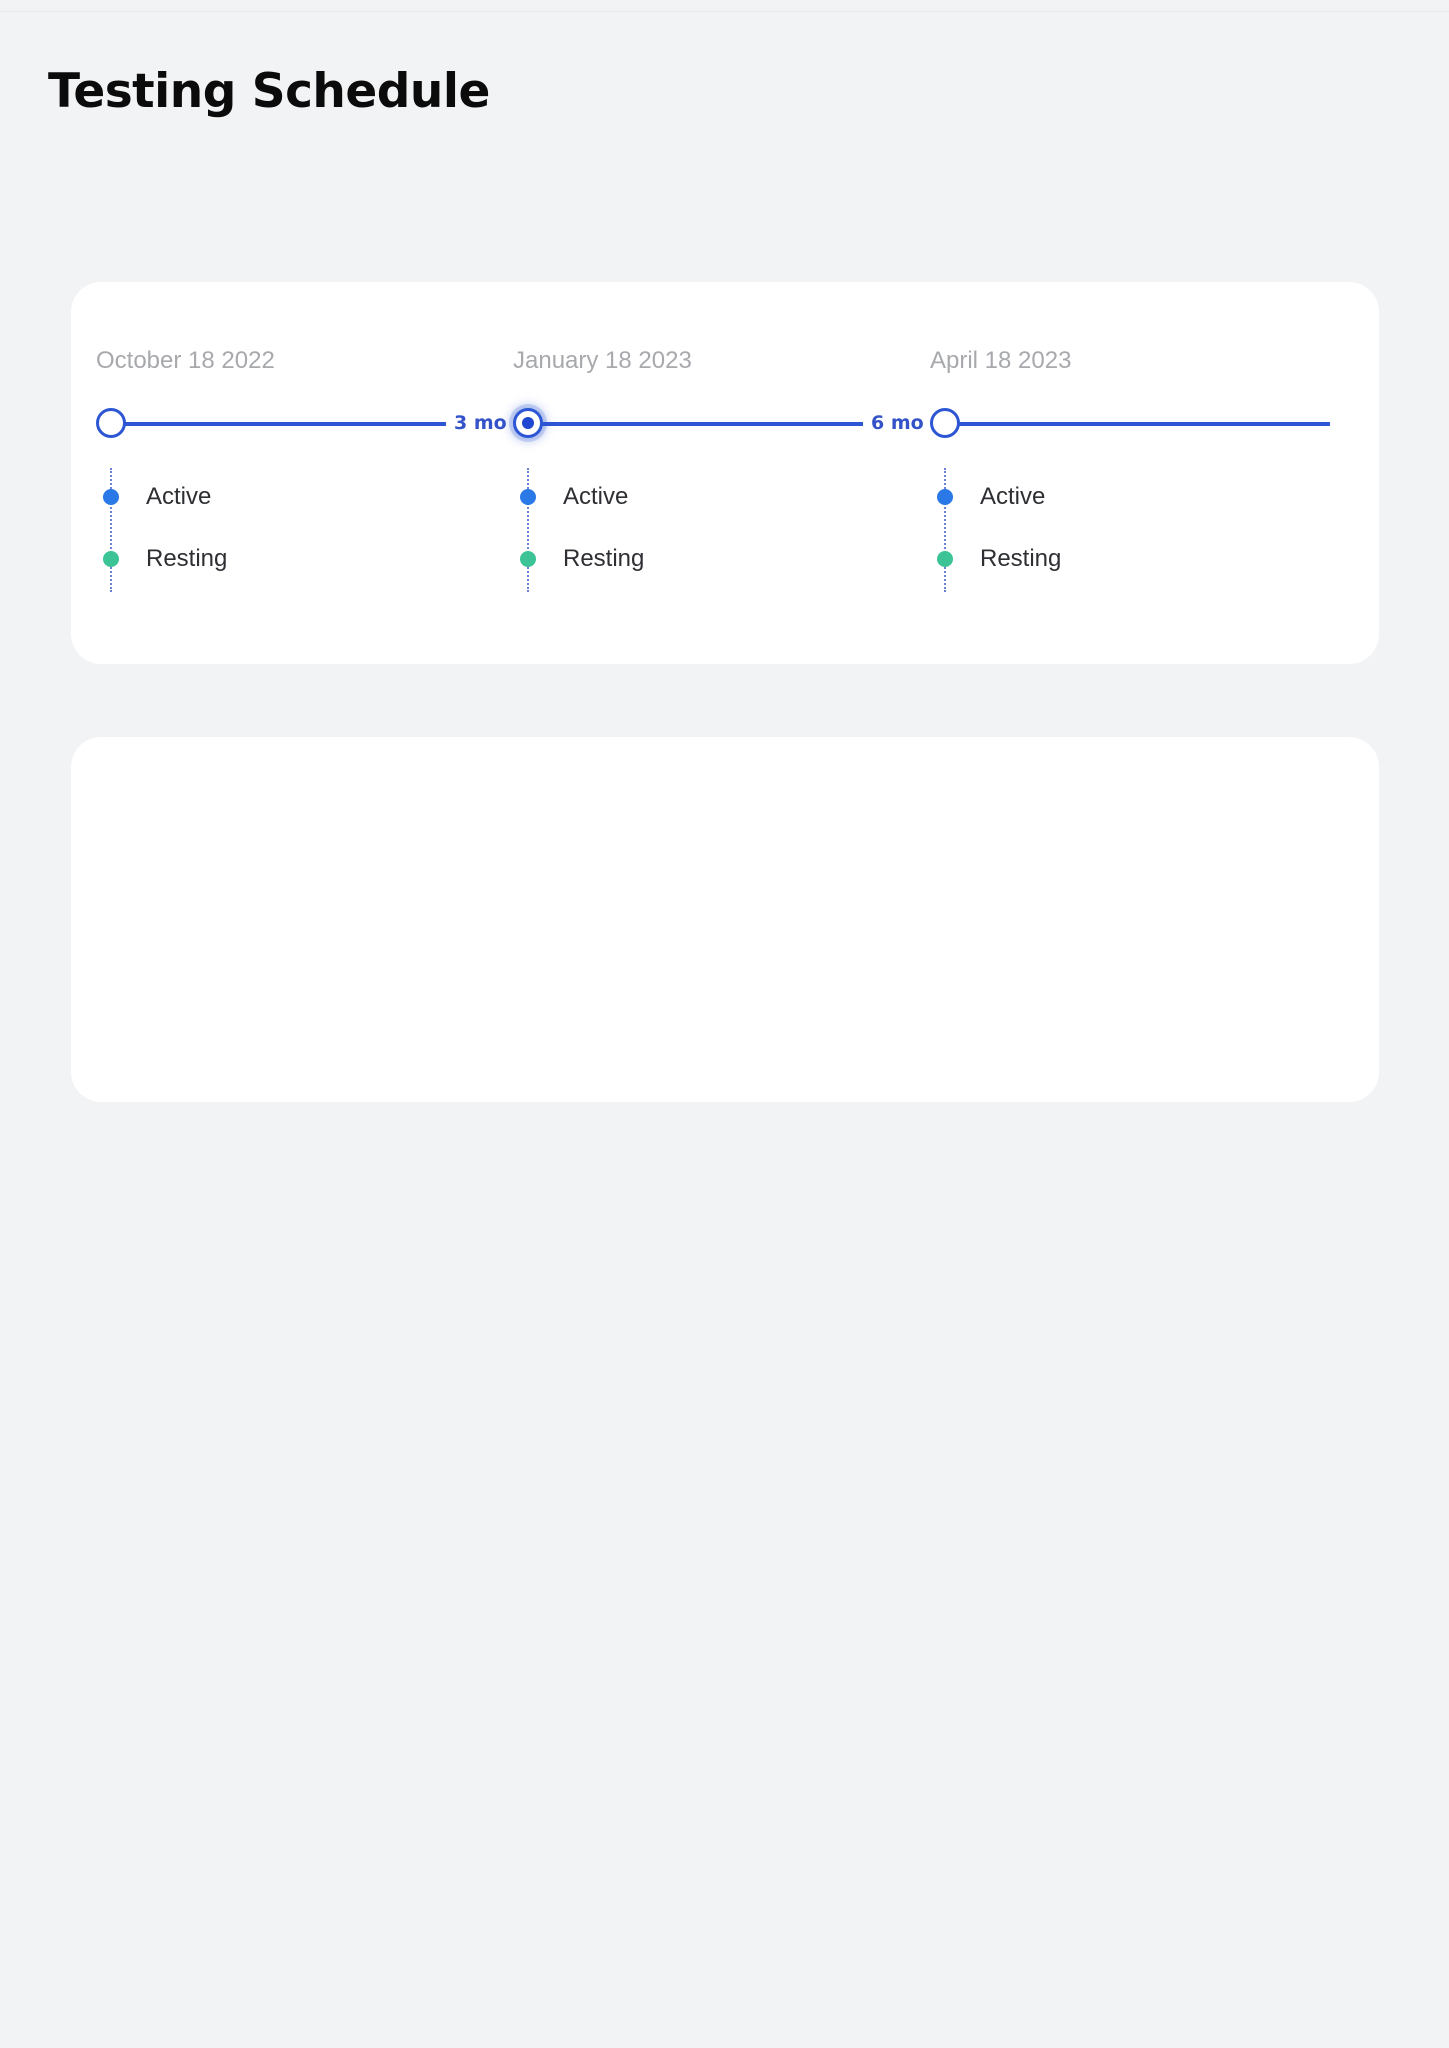 The height and width of the screenshot is (2048, 1449). What do you see at coordinates (289, 473) in the screenshot?
I see `checkpoint-october-2022: October 18 2022 3 mo Active Resting` at bounding box center [289, 473].